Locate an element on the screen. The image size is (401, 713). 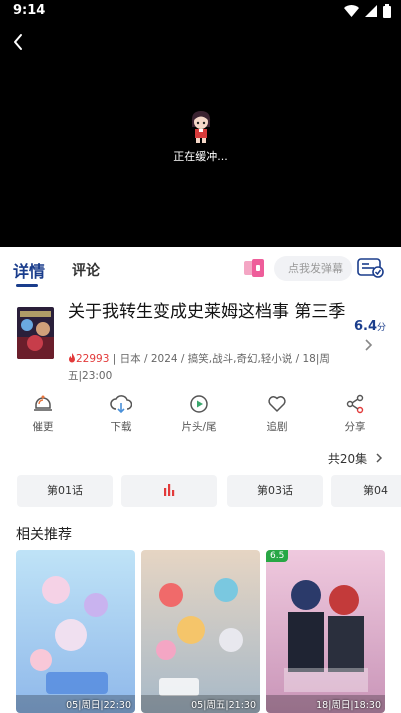
detail-tabs: 详情 评论 点我发弹幕 is located at coordinates (200, 268).